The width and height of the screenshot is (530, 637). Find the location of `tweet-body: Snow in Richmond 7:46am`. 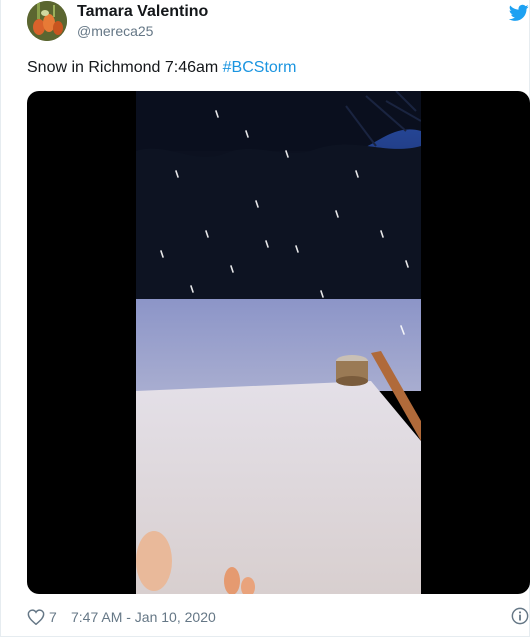

tweet-body: Snow in Richmond 7:46am is located at coordinates (125, 67).